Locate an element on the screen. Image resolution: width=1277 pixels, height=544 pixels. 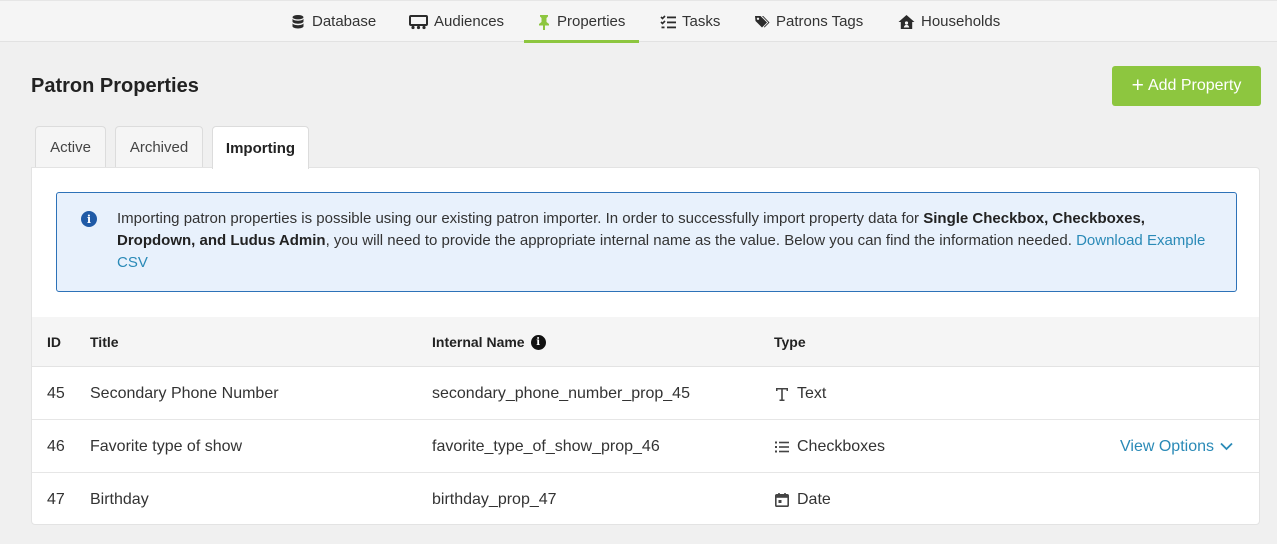
database-icon is located at coordinates (298, 22).